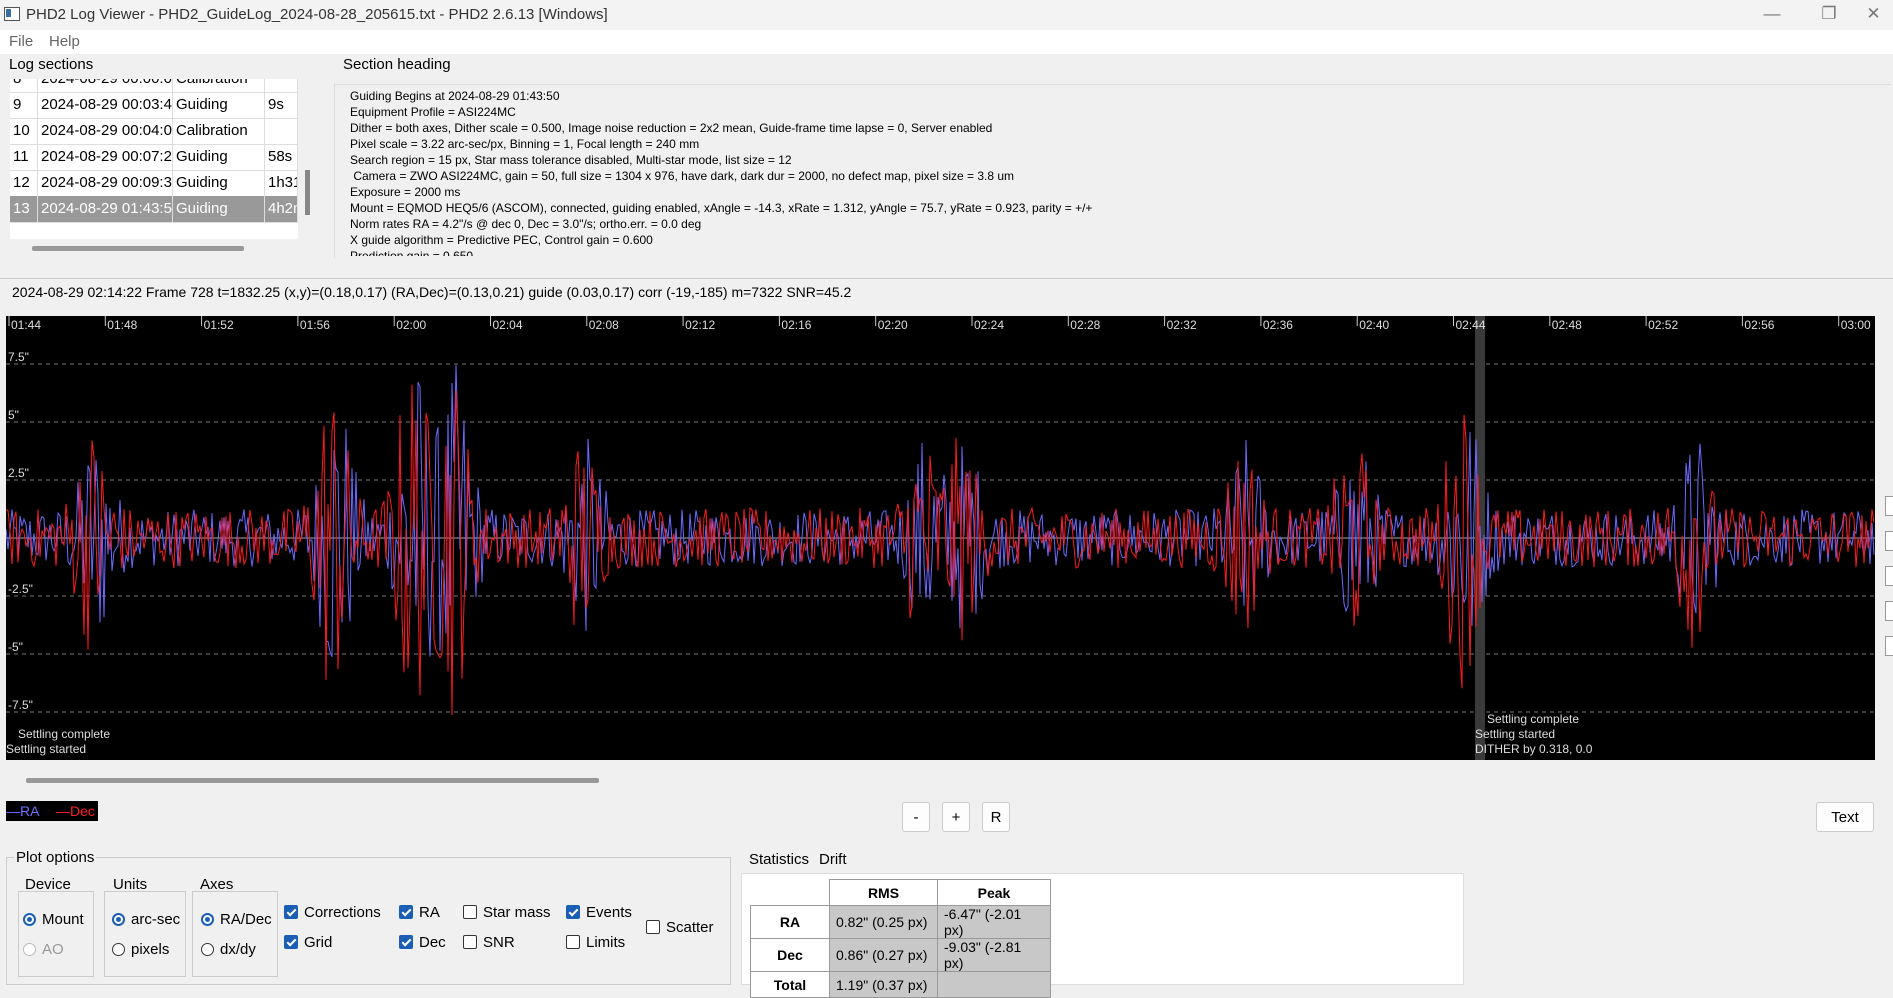 This screenshot has height=998, width=1893. I want to click on radio-icon, so click(207, 949).